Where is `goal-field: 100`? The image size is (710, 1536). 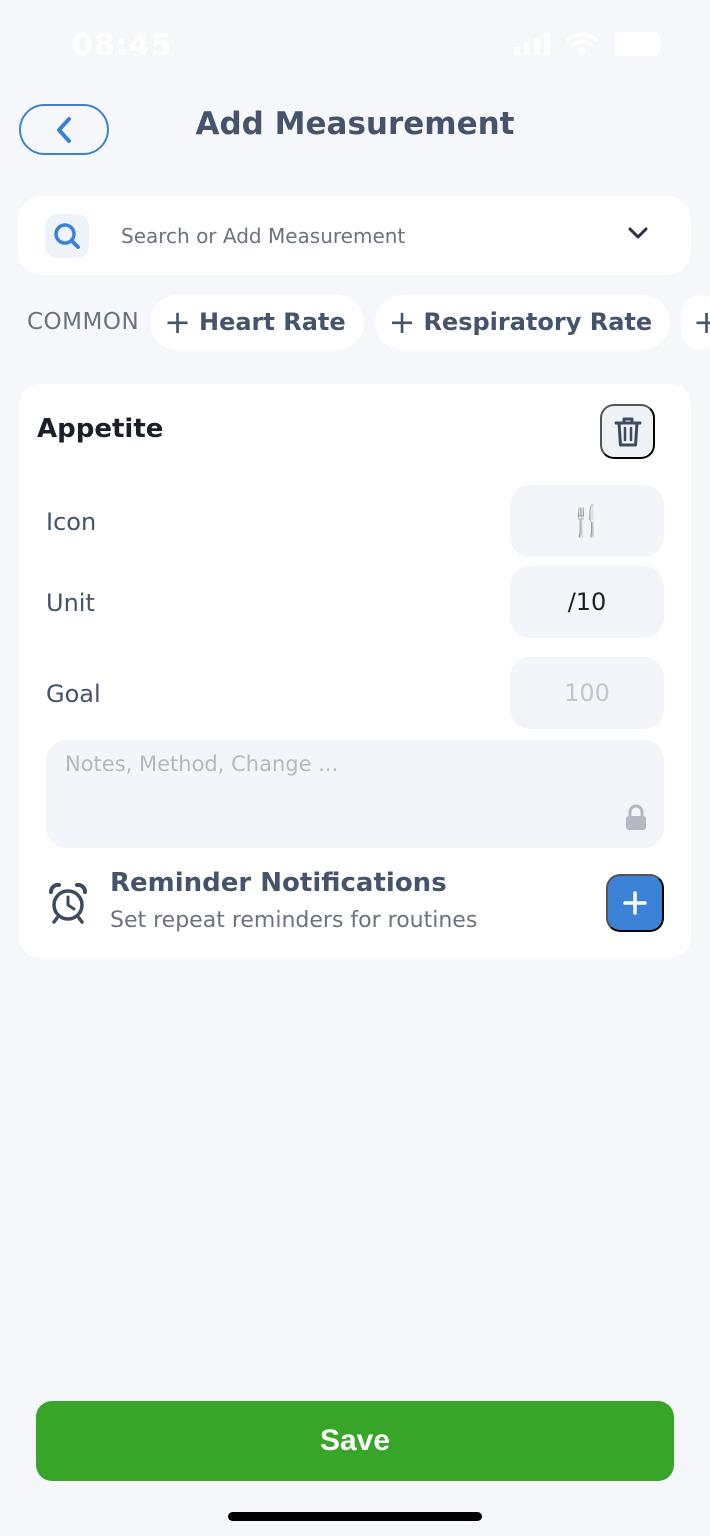
goal-field: 100 is located at coordinates (587, 693).